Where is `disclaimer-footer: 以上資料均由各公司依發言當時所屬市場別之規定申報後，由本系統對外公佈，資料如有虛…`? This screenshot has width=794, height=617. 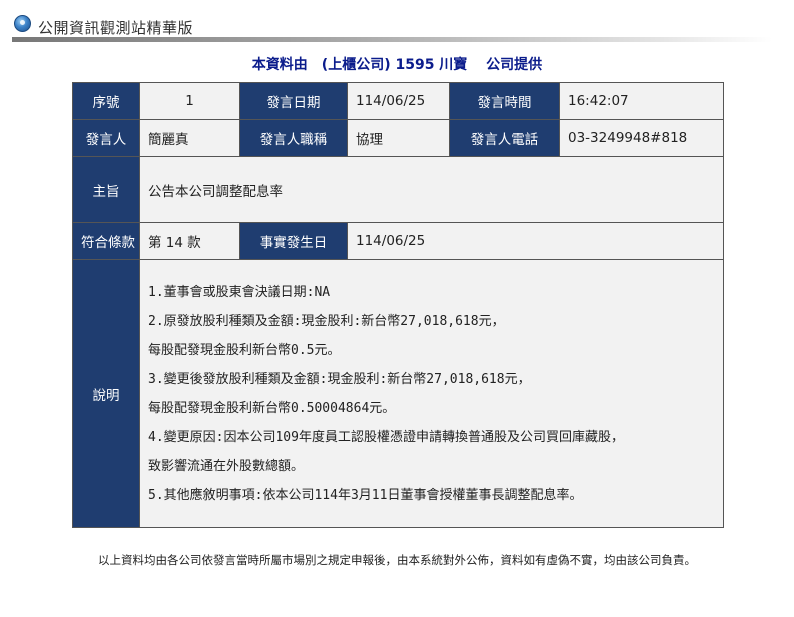 disclaimer-footer: 以上資料均由各公司依發言當時所屬市場別之規定申報後，由本系統對外公佈，資料如有虛… is located at coordinates (397, 560).